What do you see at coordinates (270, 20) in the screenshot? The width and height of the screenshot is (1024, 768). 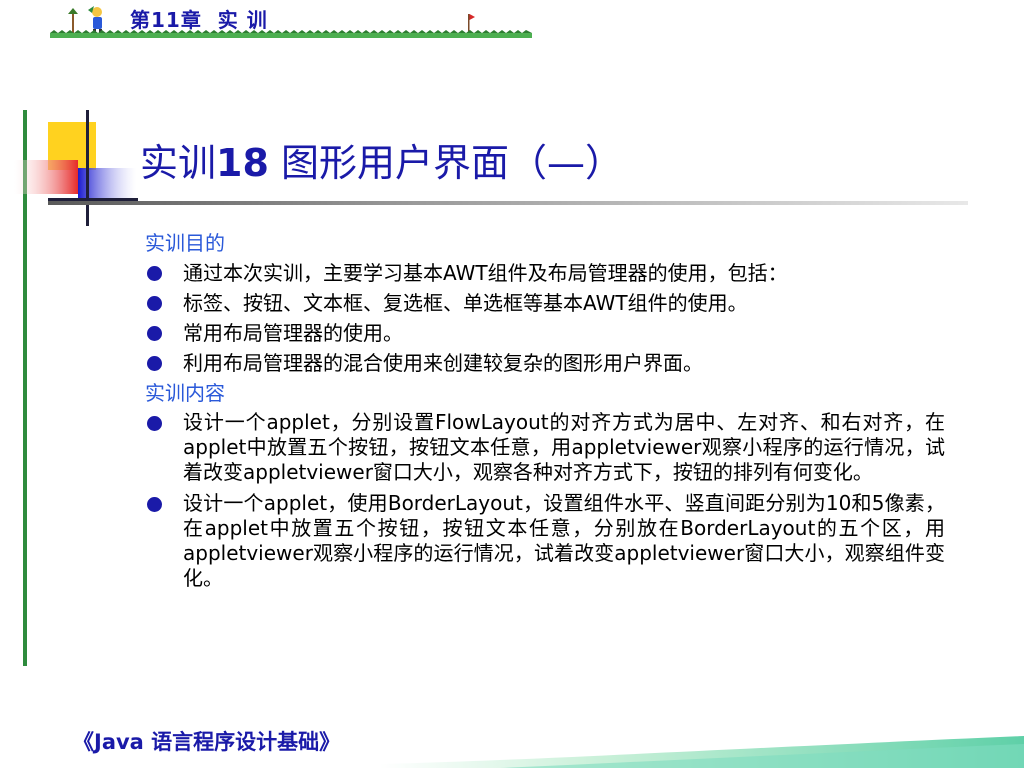 I see `header: 第11章 实 训` at bounding box center [270, 20].